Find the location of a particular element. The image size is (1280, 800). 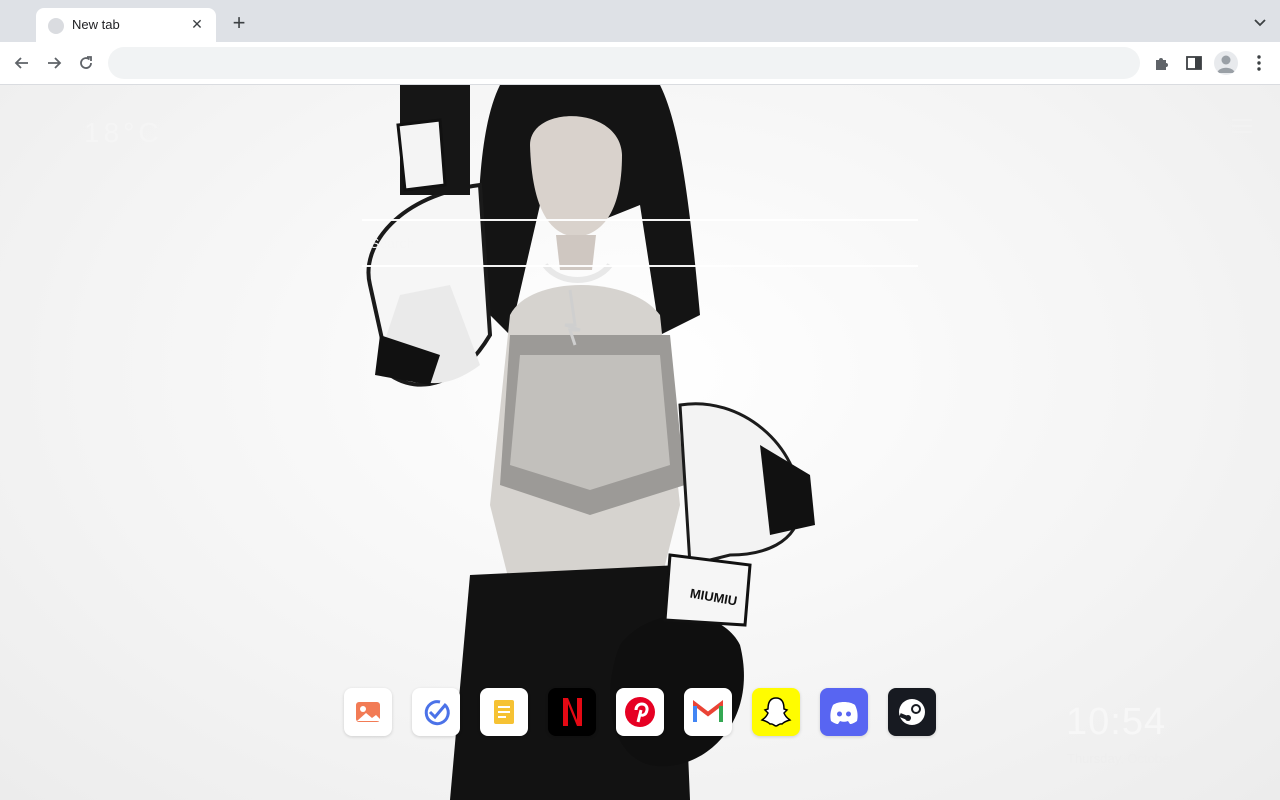

notes-icon is located at coordinates (504, 712).